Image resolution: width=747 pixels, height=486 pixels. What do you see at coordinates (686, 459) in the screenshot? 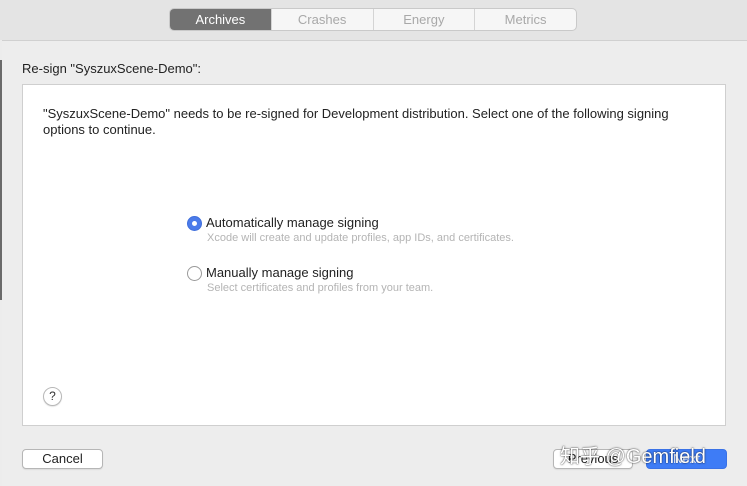
I see `next-button: Next` at bounding box center [686, 459].